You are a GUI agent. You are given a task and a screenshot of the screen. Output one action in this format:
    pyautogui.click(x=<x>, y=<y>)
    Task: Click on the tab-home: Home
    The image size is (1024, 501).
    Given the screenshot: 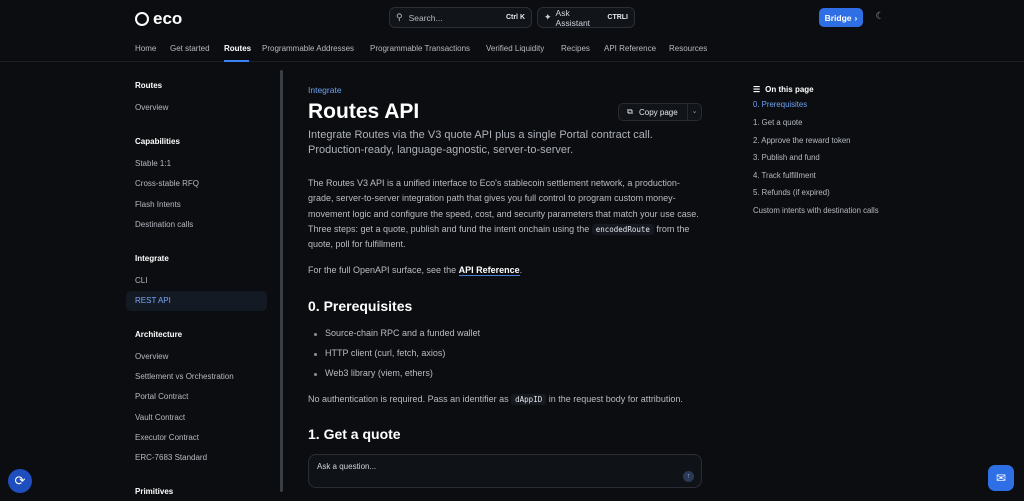 What is the action you would take?
    pyautogui.click(x=145, y=48)
    